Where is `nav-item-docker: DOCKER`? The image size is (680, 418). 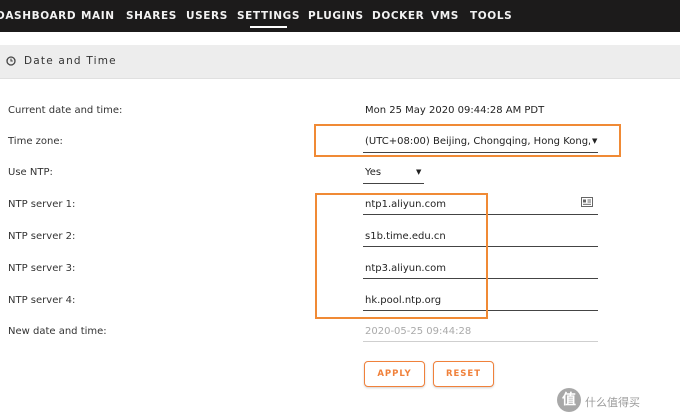
nav-item-docker: DOCKER is located at coordinates (398, 16).